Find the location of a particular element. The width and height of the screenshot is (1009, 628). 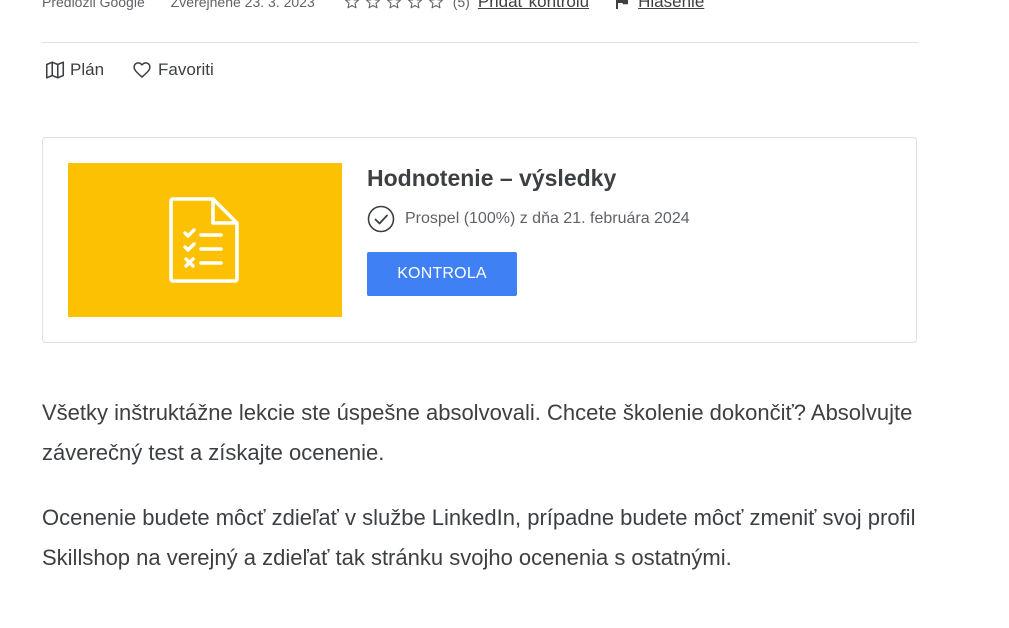

favorites-button: Favoriti is located at coordinates (173, 70).